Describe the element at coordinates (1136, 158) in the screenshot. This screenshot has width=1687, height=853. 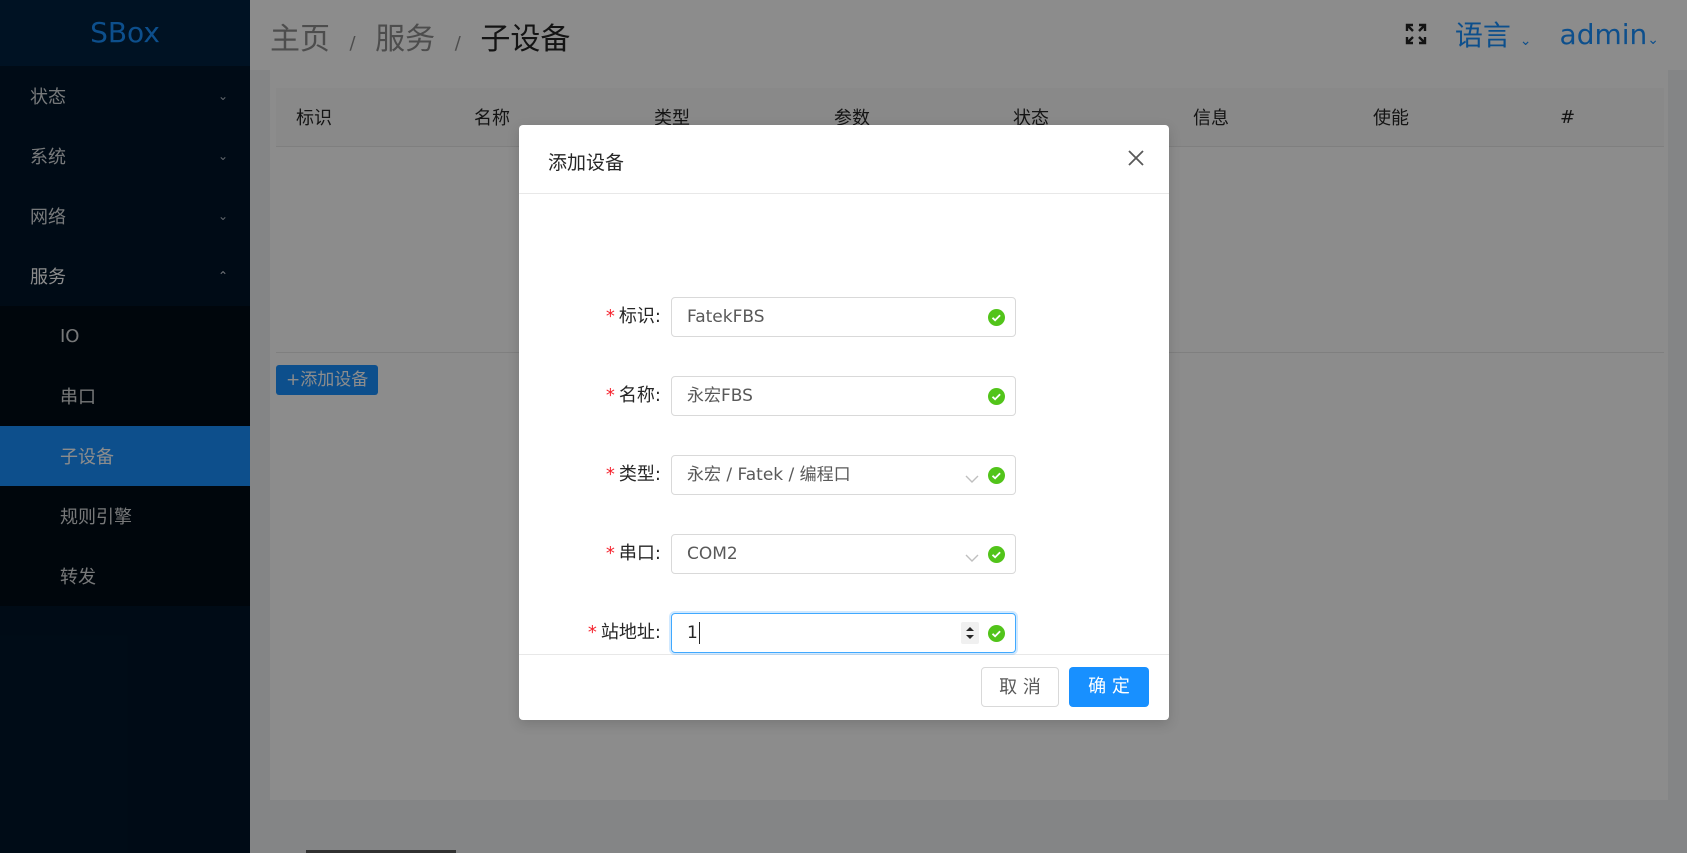
I see `close-icon` at that location.